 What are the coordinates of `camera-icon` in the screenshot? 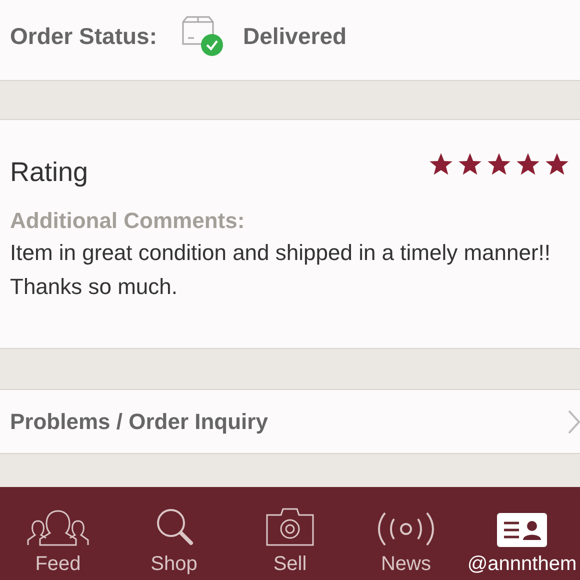 It's located at (290, 527).